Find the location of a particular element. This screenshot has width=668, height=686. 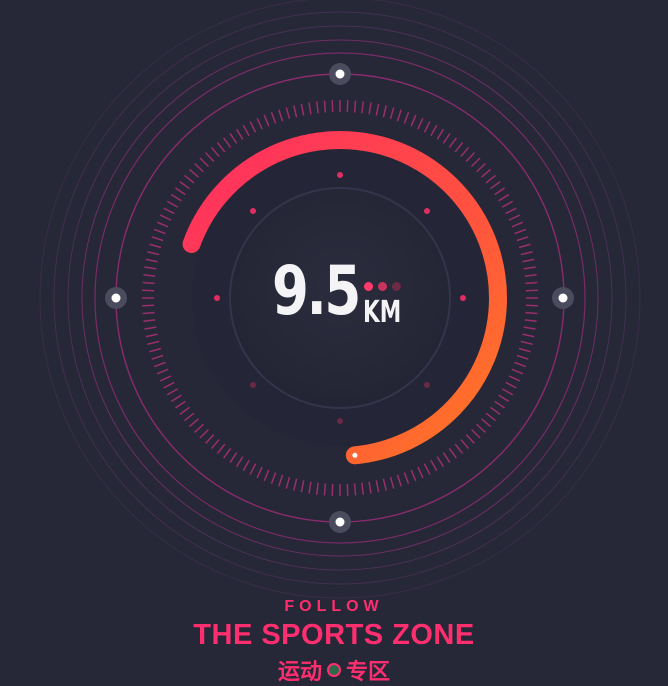

cn-right-text: 专区 is located at coordinates (368, 670).